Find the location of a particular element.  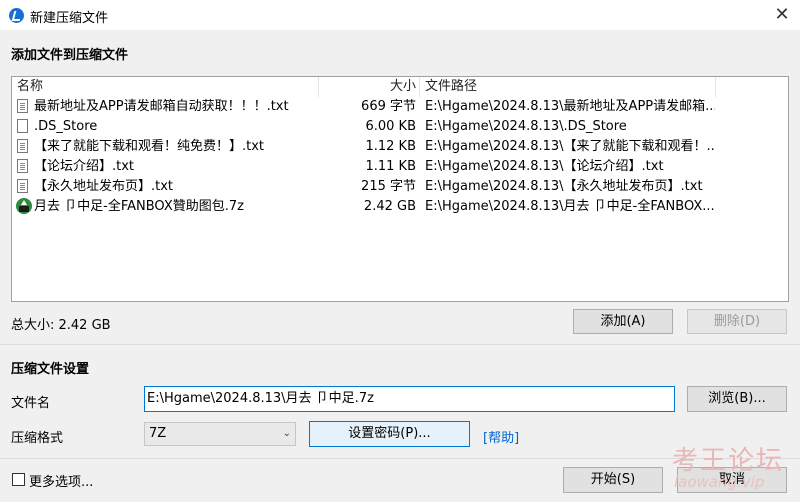

settings-heading: 压缩文件设置 is located at coordinates (50, 369).